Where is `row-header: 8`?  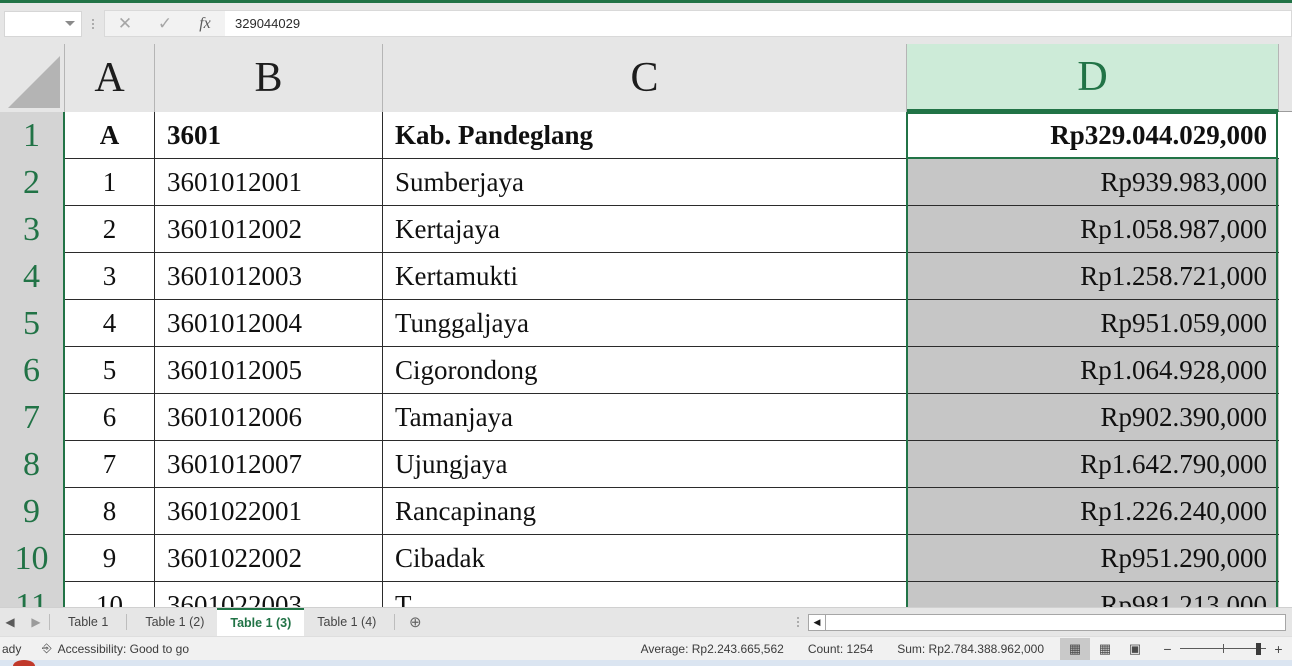 row-header: 8 is located at coordinates (32, 464).